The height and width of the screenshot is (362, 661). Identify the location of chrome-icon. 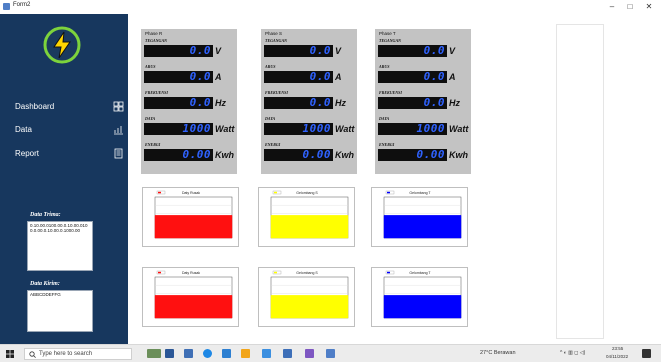
(207, 353).